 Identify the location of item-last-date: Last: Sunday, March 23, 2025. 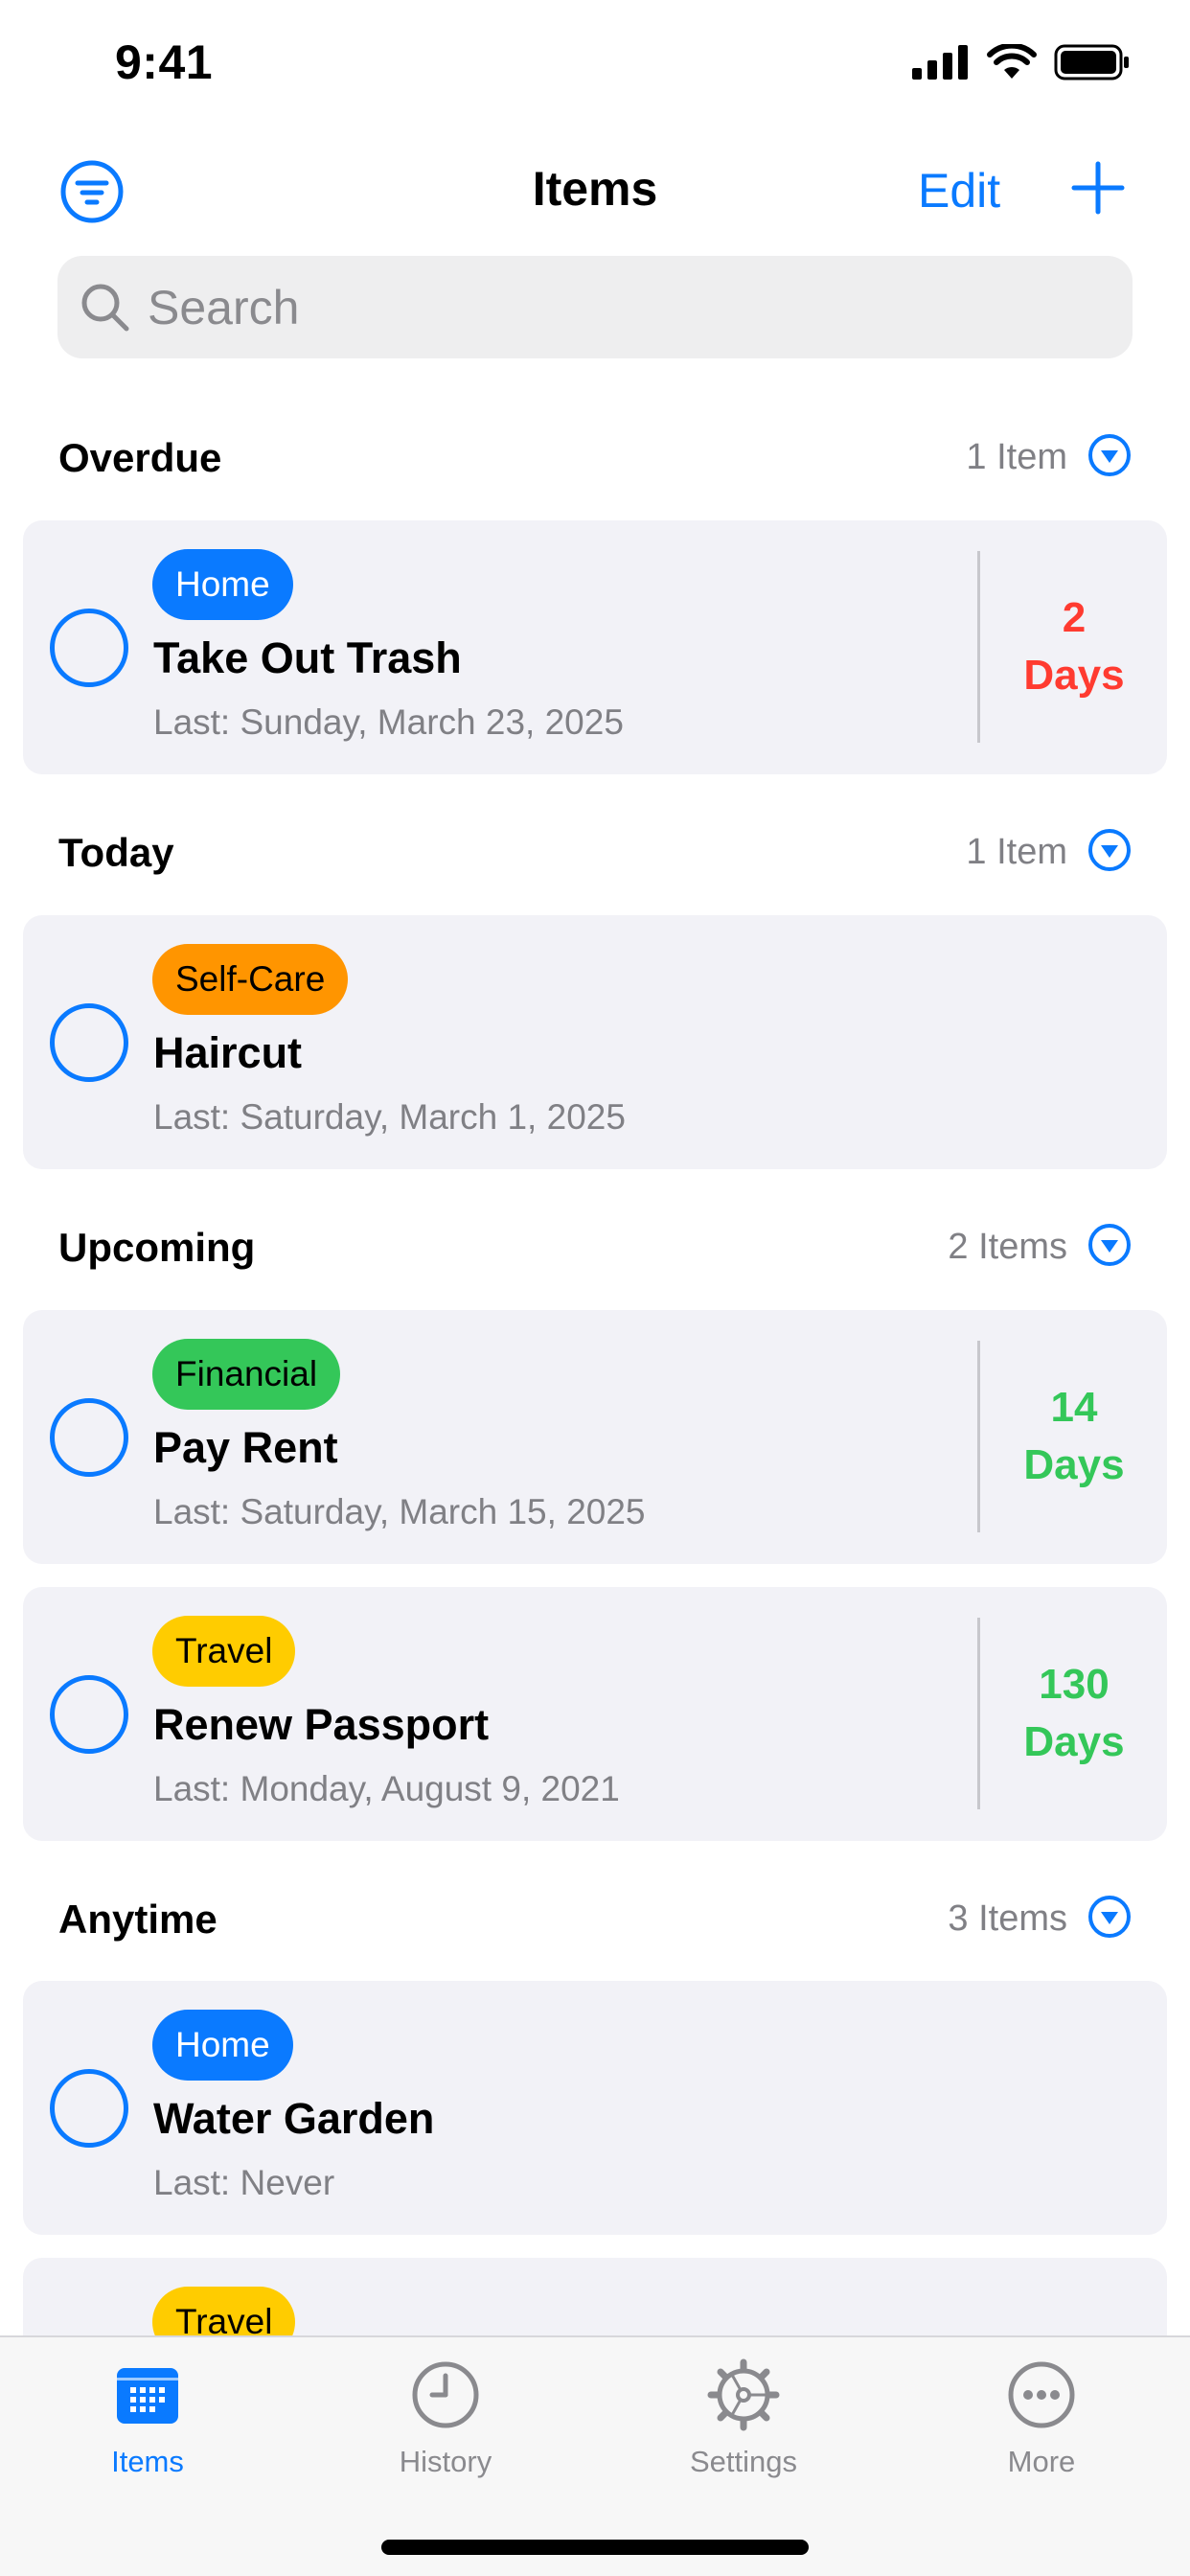
(389, 722).